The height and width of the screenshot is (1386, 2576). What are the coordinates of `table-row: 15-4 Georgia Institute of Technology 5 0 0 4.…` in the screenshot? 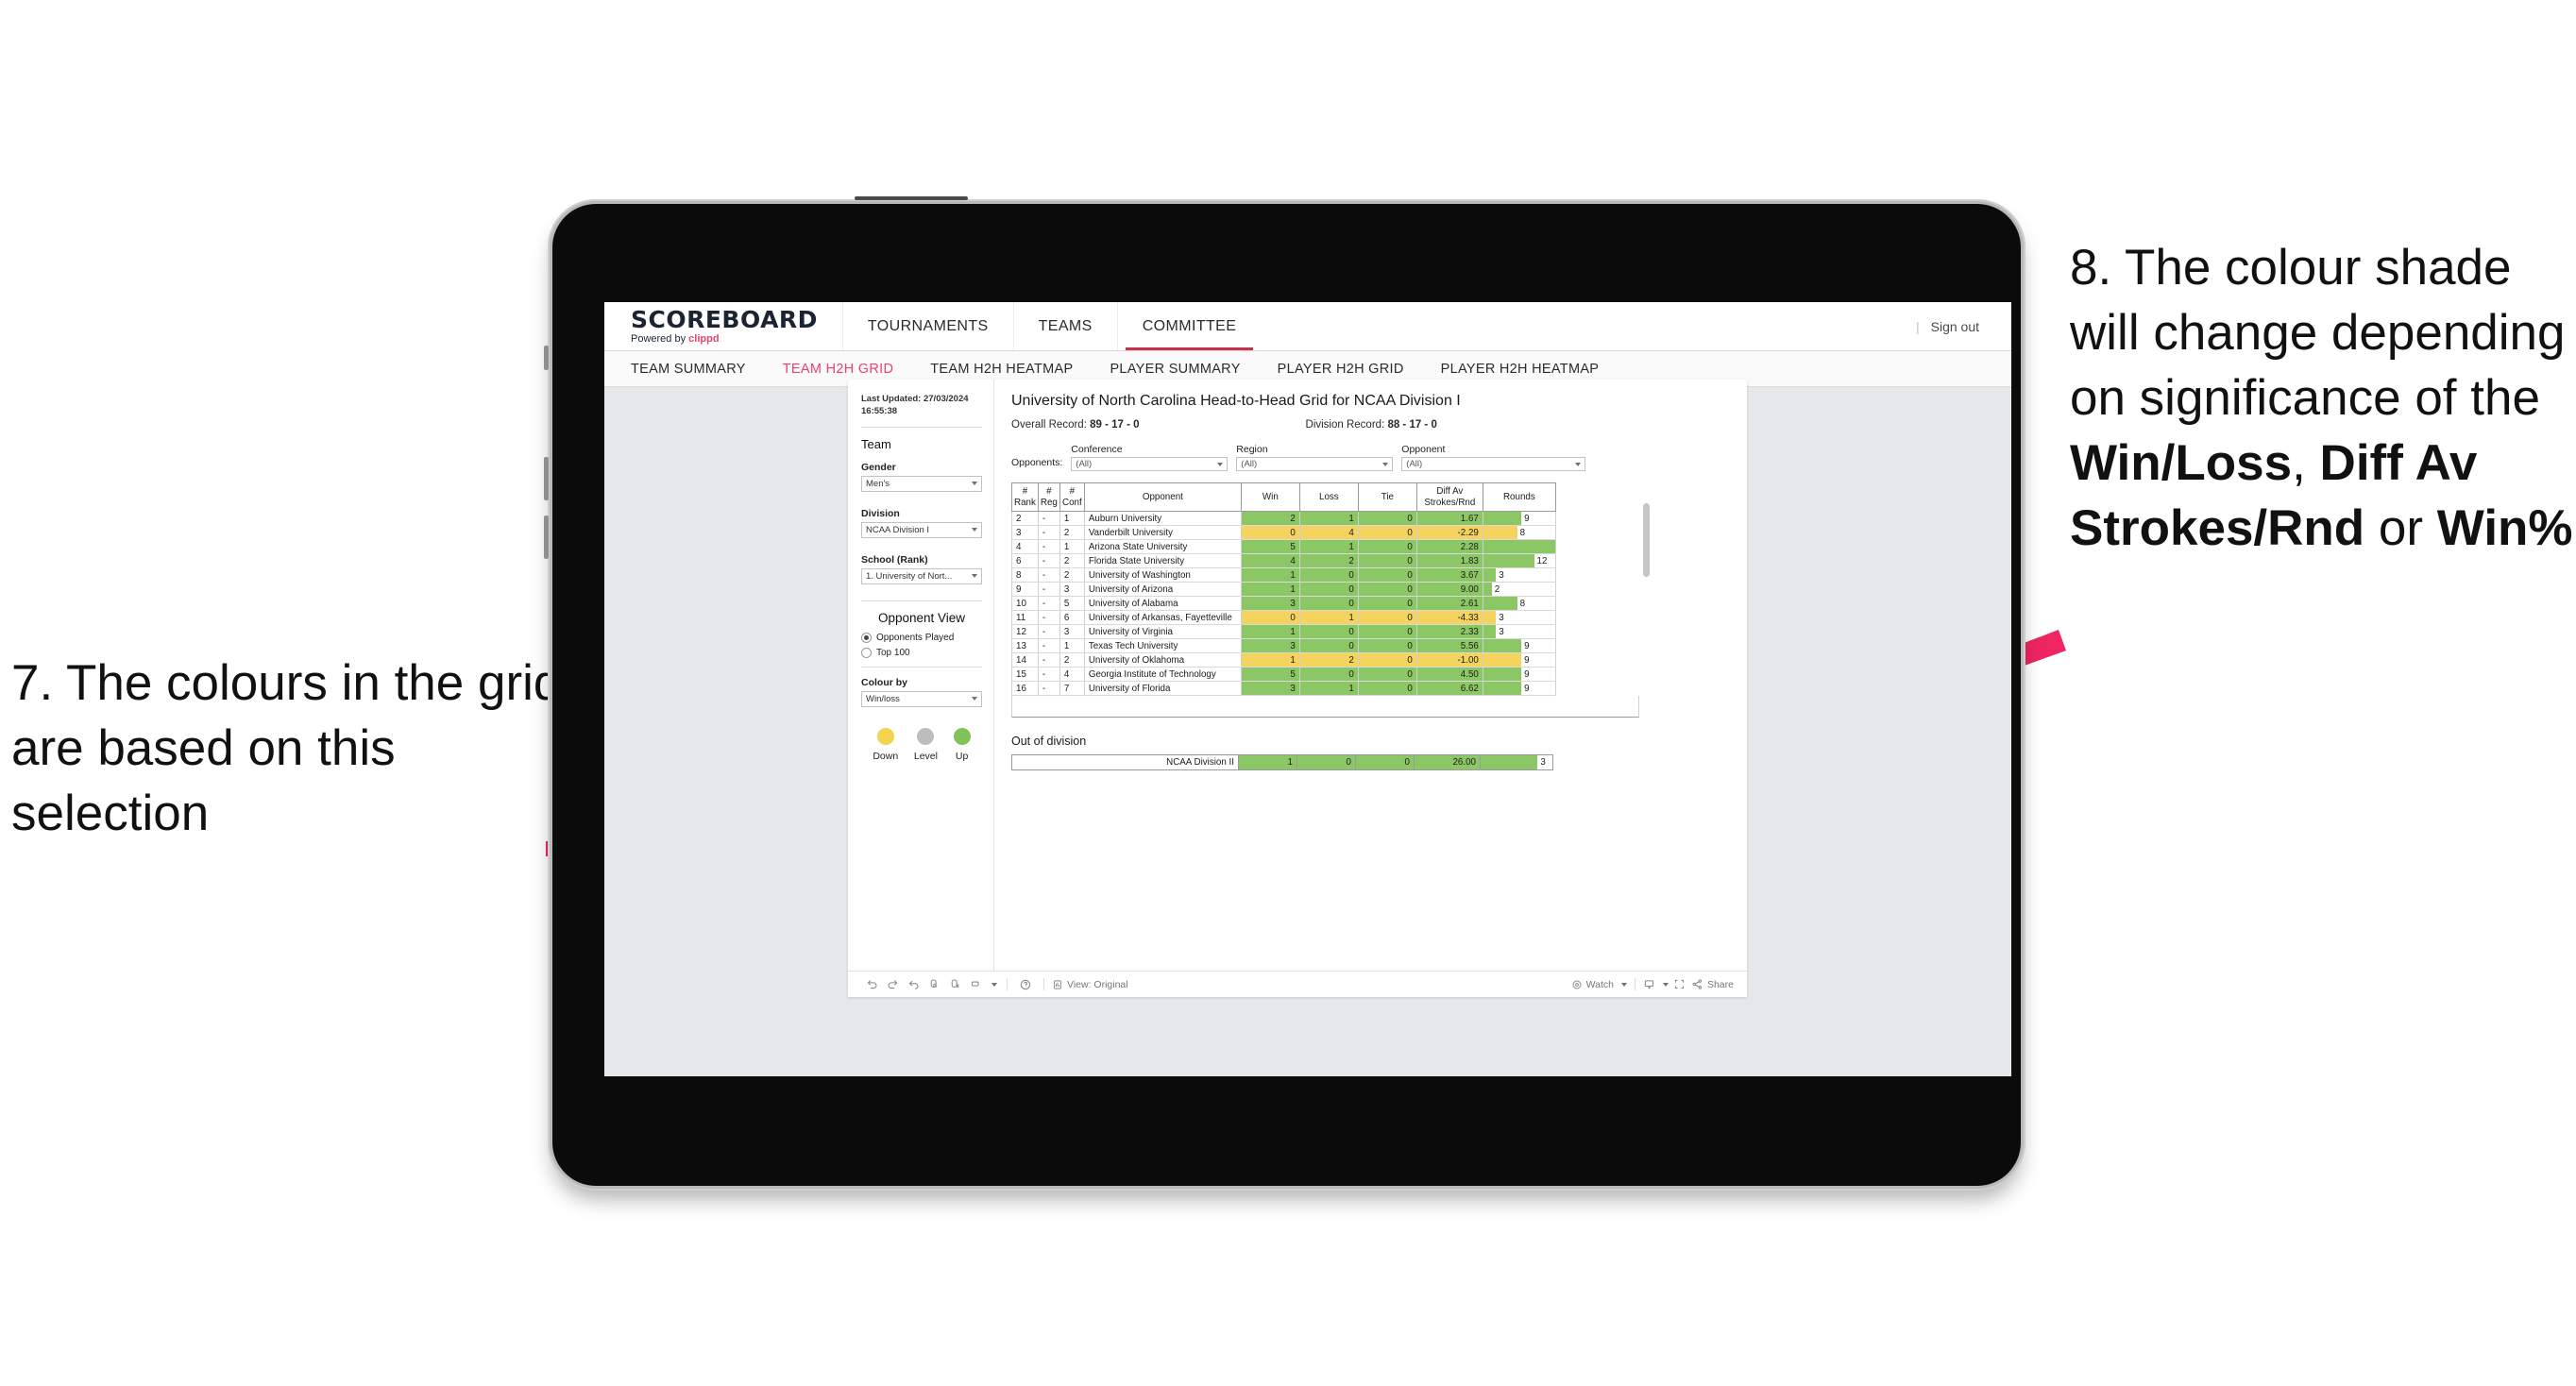 It's located at (1283, 675).